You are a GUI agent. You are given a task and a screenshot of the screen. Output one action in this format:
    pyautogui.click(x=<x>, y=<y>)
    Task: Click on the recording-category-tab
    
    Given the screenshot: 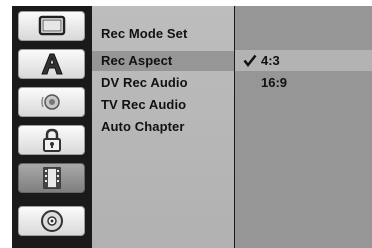 What is the action you would take?
    pyautogui.click(x=51, y=178)
    